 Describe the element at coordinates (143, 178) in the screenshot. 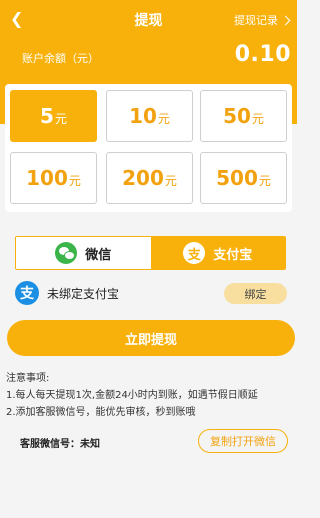

I see `amount-number: 200` at that location.